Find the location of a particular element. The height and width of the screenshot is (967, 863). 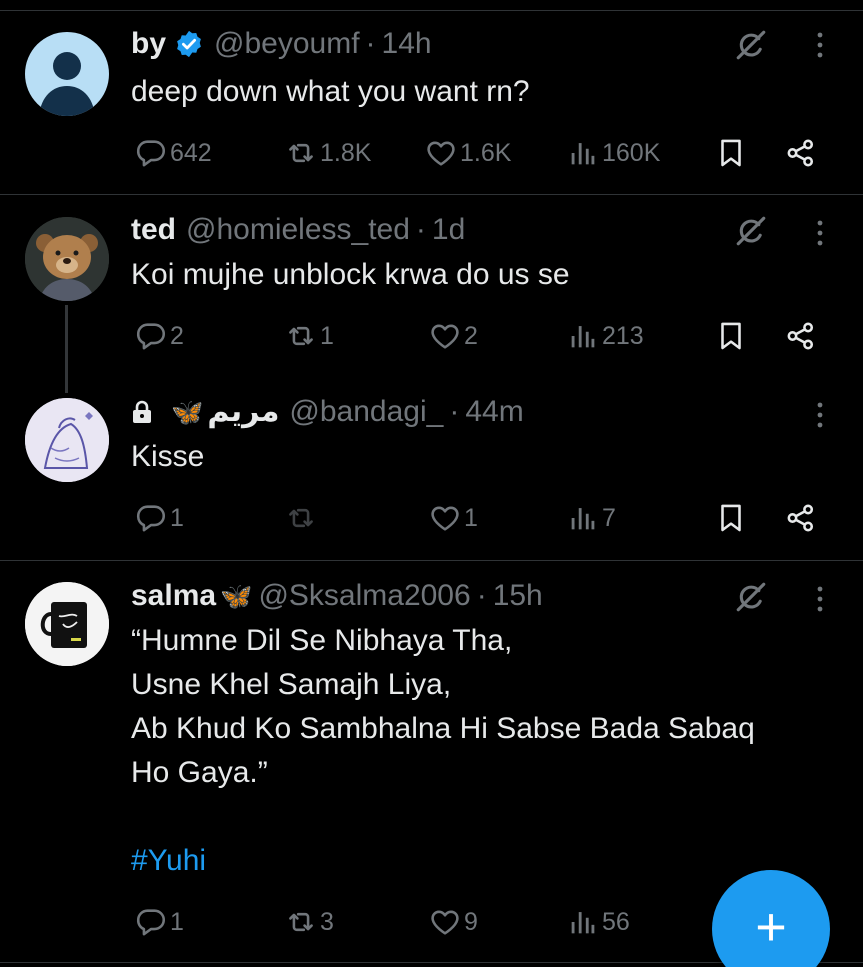

like-count: 1 is located at coordinates (471, 517).